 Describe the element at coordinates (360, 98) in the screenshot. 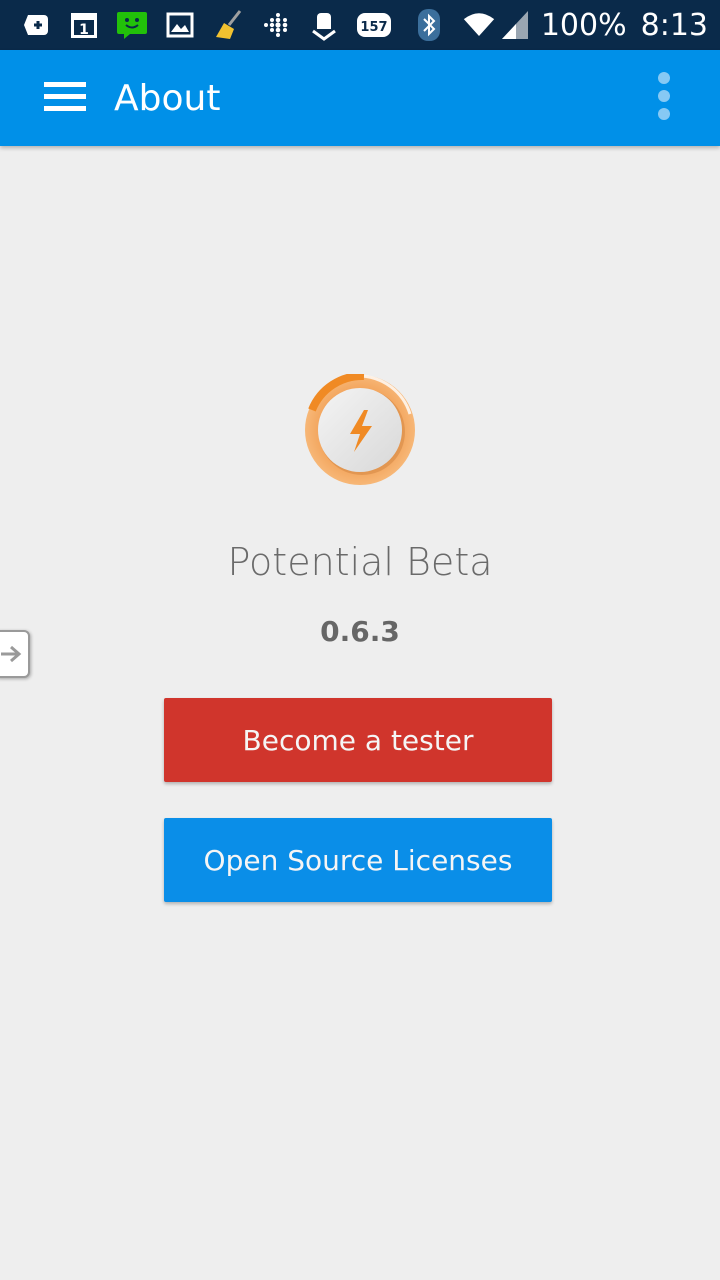

I see `app-bar: About` at that location.